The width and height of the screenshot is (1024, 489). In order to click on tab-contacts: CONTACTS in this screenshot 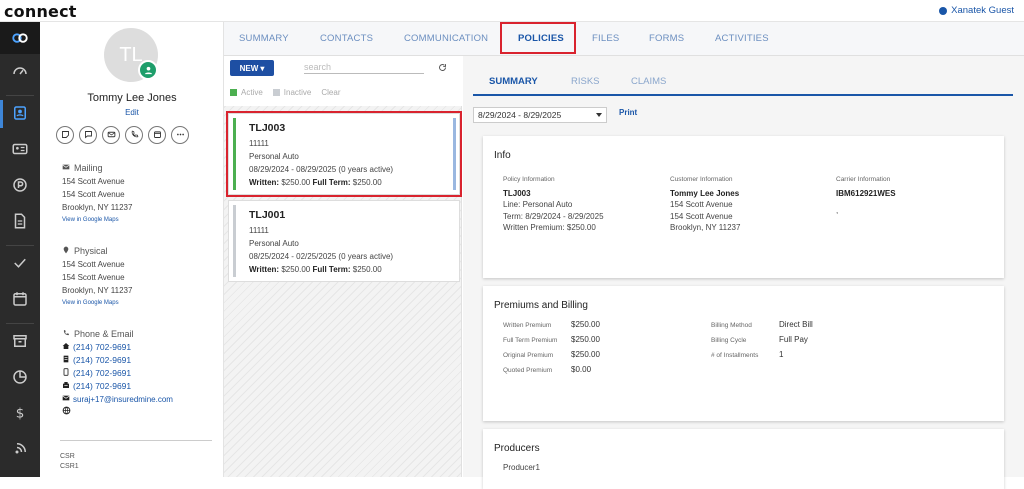, I will do `click(346, 38)`.